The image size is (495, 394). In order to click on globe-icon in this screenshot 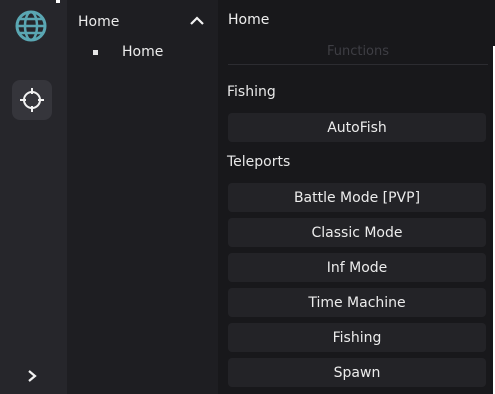, I will do `click(31, 26)`.